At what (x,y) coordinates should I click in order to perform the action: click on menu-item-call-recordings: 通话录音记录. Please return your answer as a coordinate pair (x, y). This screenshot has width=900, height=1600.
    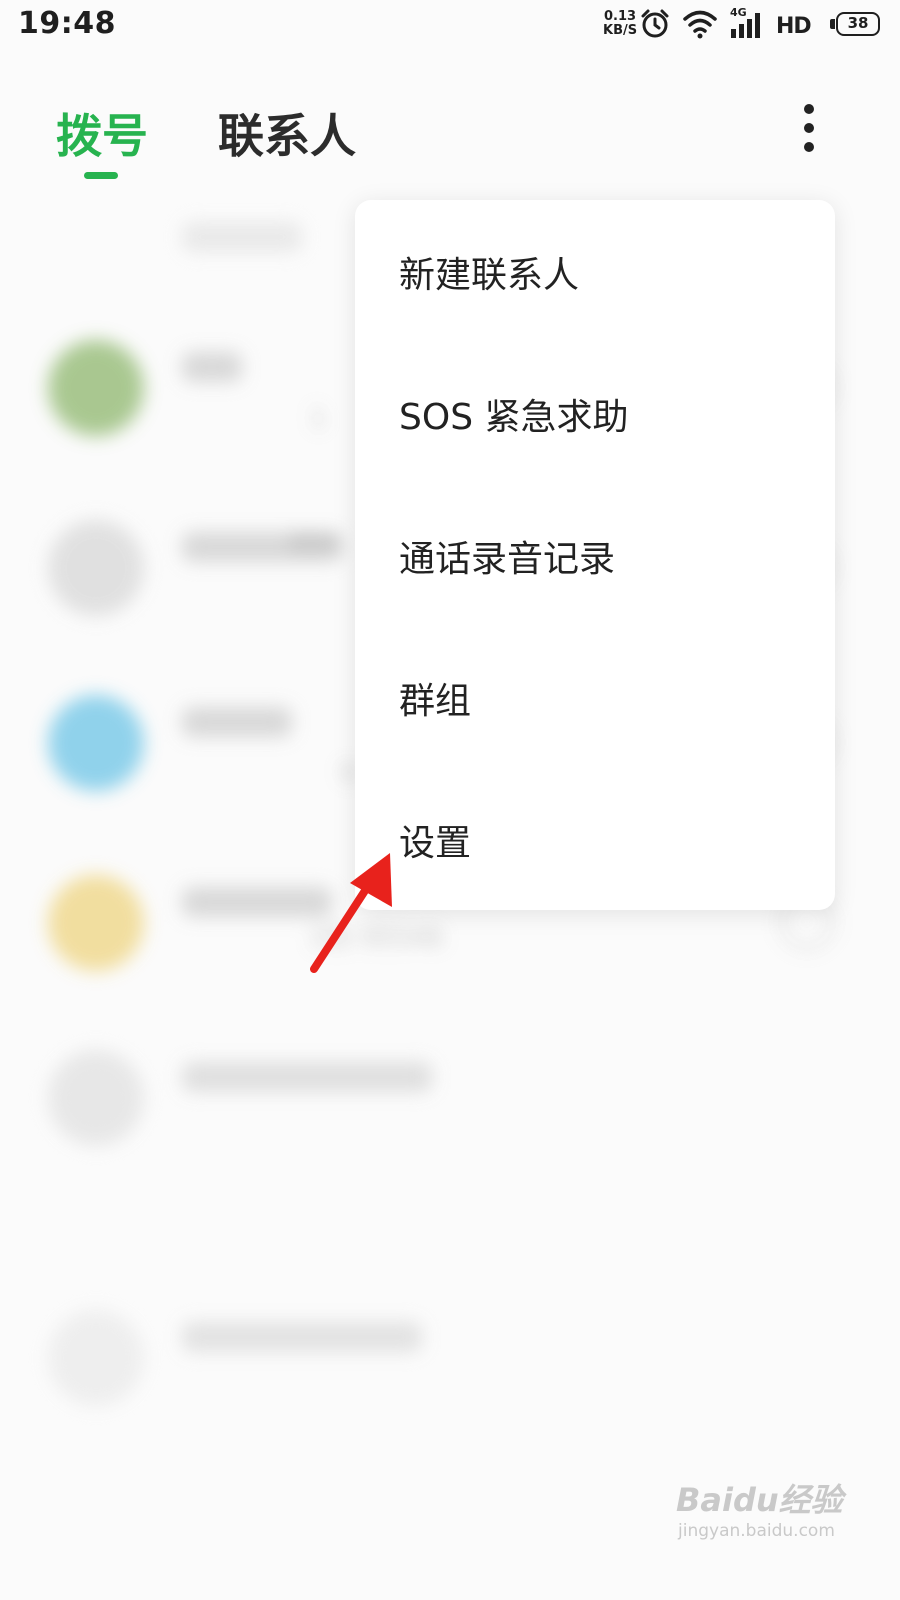
    Looking at the image, I should click on (595, 555).